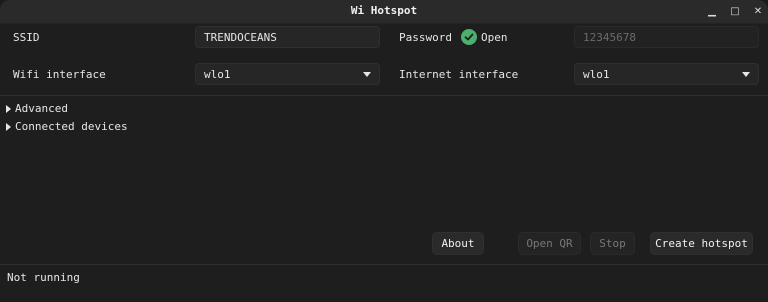 The image size is (768, 302). What do you see at coordinates (609, 37) in the screenshot?
I see `password-placeholder: 12345678` at bounding box center [609, 37].